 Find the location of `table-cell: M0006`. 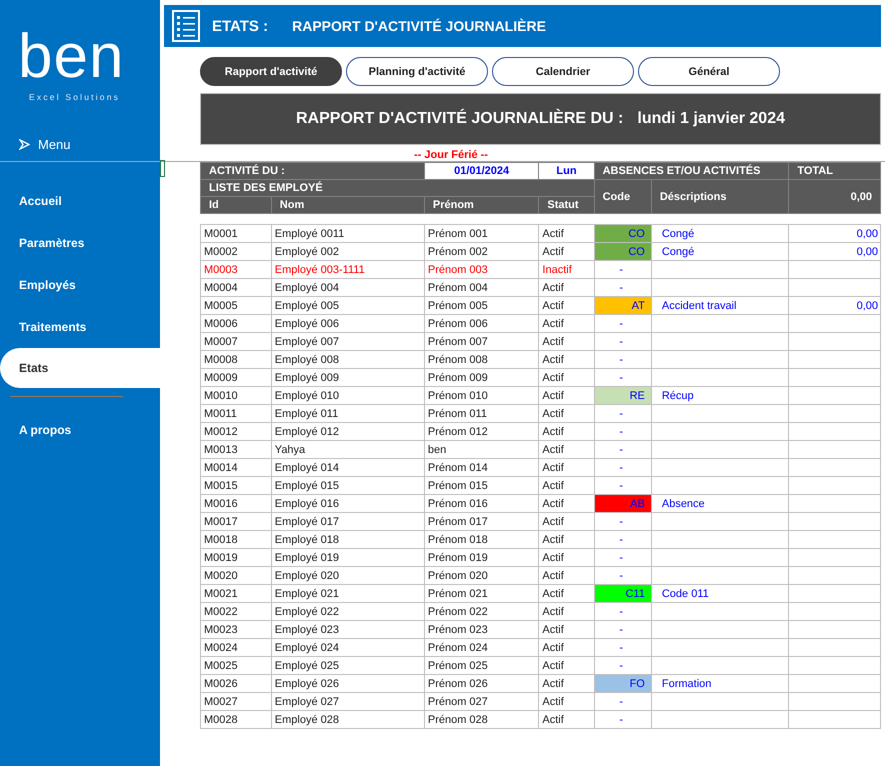

table-cell: M0006 is located at coordinates (236, 323).